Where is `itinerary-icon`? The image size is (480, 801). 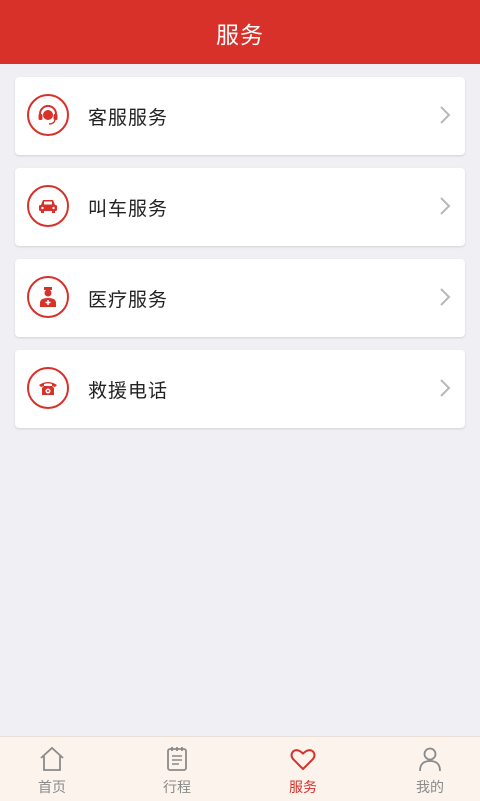
itinerary-icon is located at coordinates (177, 759).